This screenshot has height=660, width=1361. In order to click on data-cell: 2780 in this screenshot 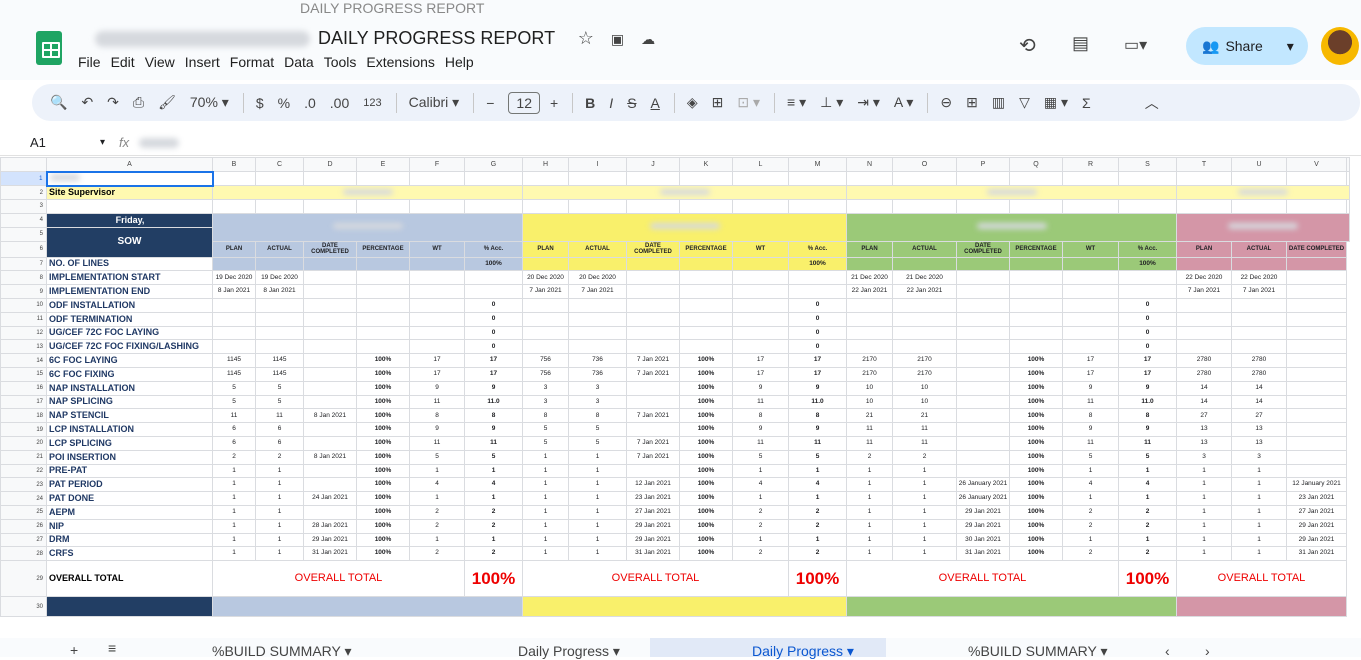, I will do `click(1204, 360)`.